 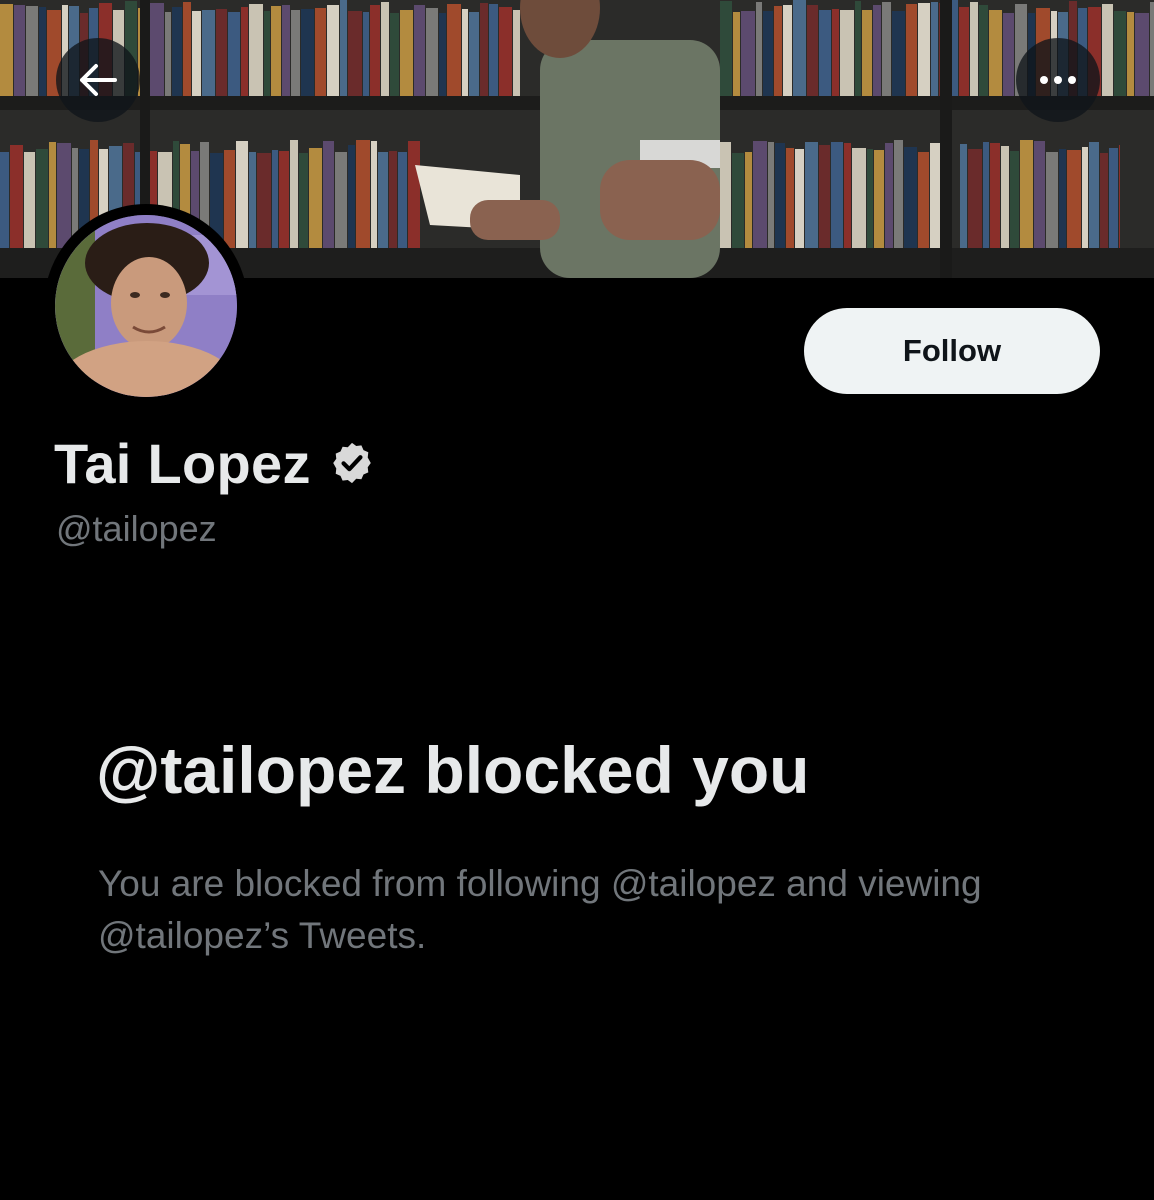 What do you see at coordinates (952, 351) in the screenshot?
I see `follow-button: Follow` at bounding box center [952, 351].